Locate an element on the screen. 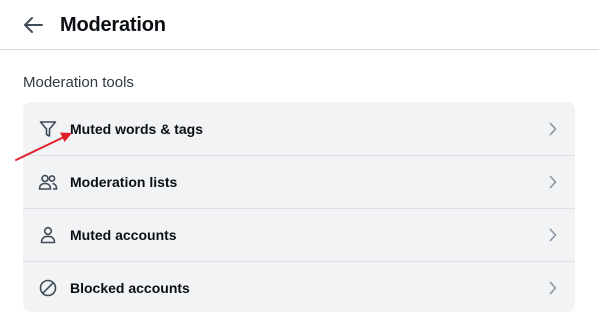  users-icon is located at coordinates (48, 182).